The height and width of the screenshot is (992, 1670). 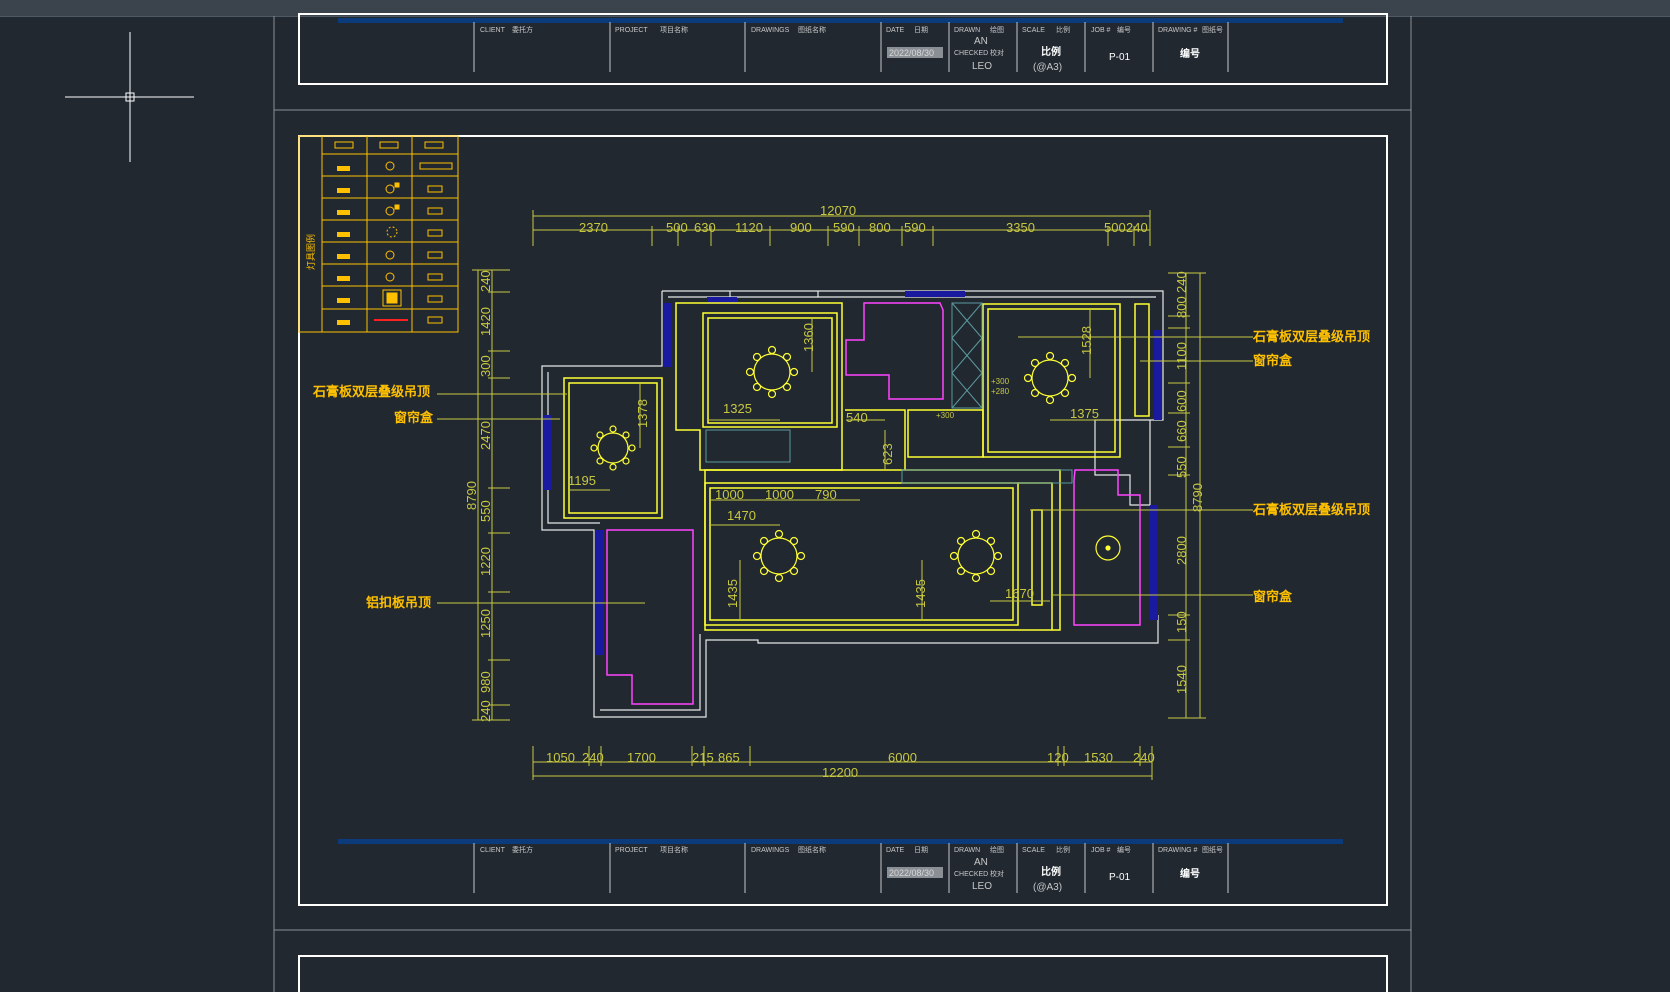 I want to click on dim-1470: 1470, so click(x=741, y=515).